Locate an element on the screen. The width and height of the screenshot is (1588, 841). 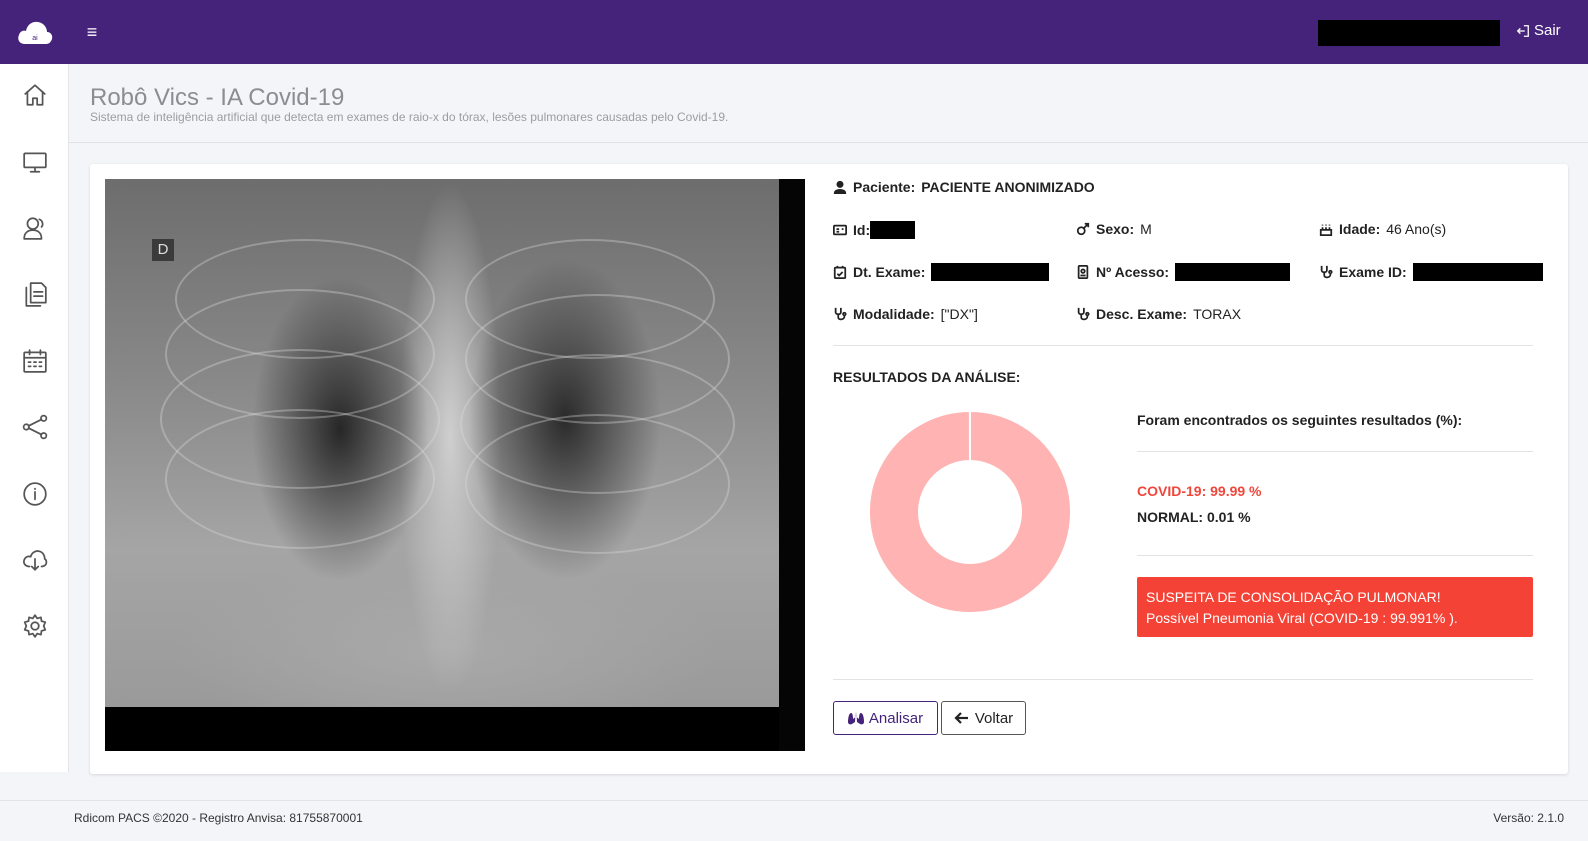
sidebar-item-users is located at coordinates (34, 228).